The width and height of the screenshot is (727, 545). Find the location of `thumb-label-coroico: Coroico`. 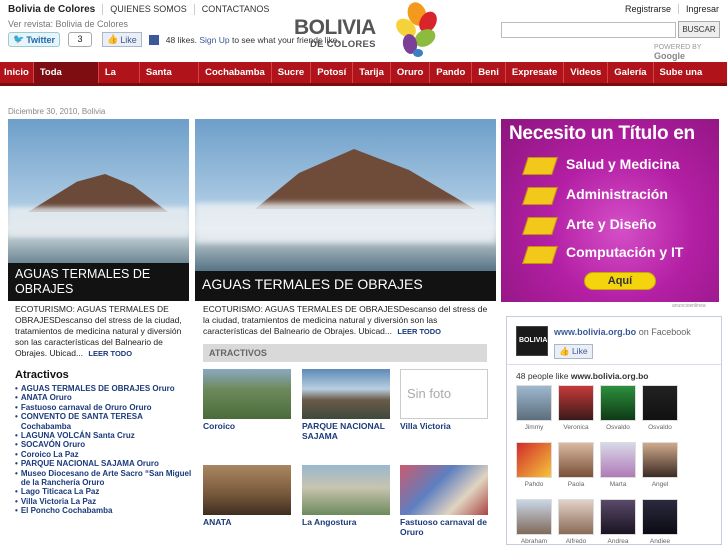

thumb-label-coroico: Coroico is located at coordinates (248, 426).